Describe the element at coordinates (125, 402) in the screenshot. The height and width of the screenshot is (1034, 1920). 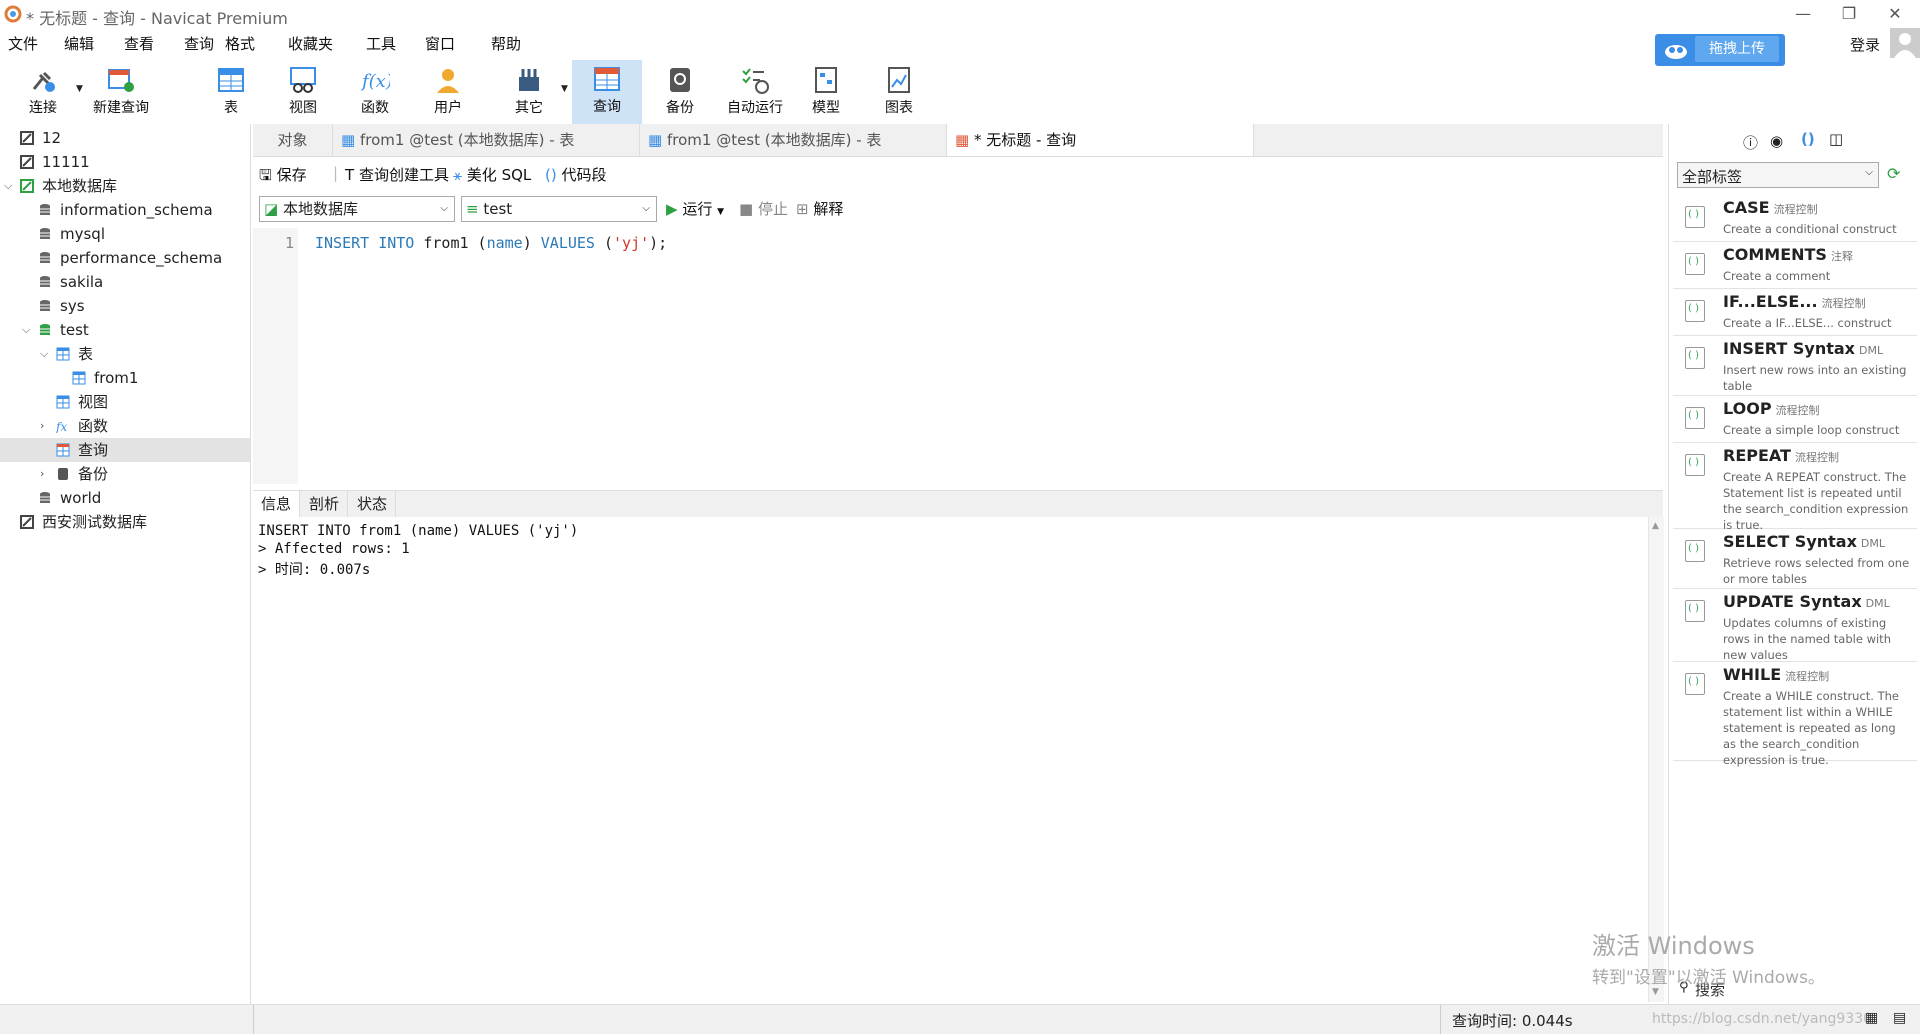
I see `tree-item: 视图` at that location.